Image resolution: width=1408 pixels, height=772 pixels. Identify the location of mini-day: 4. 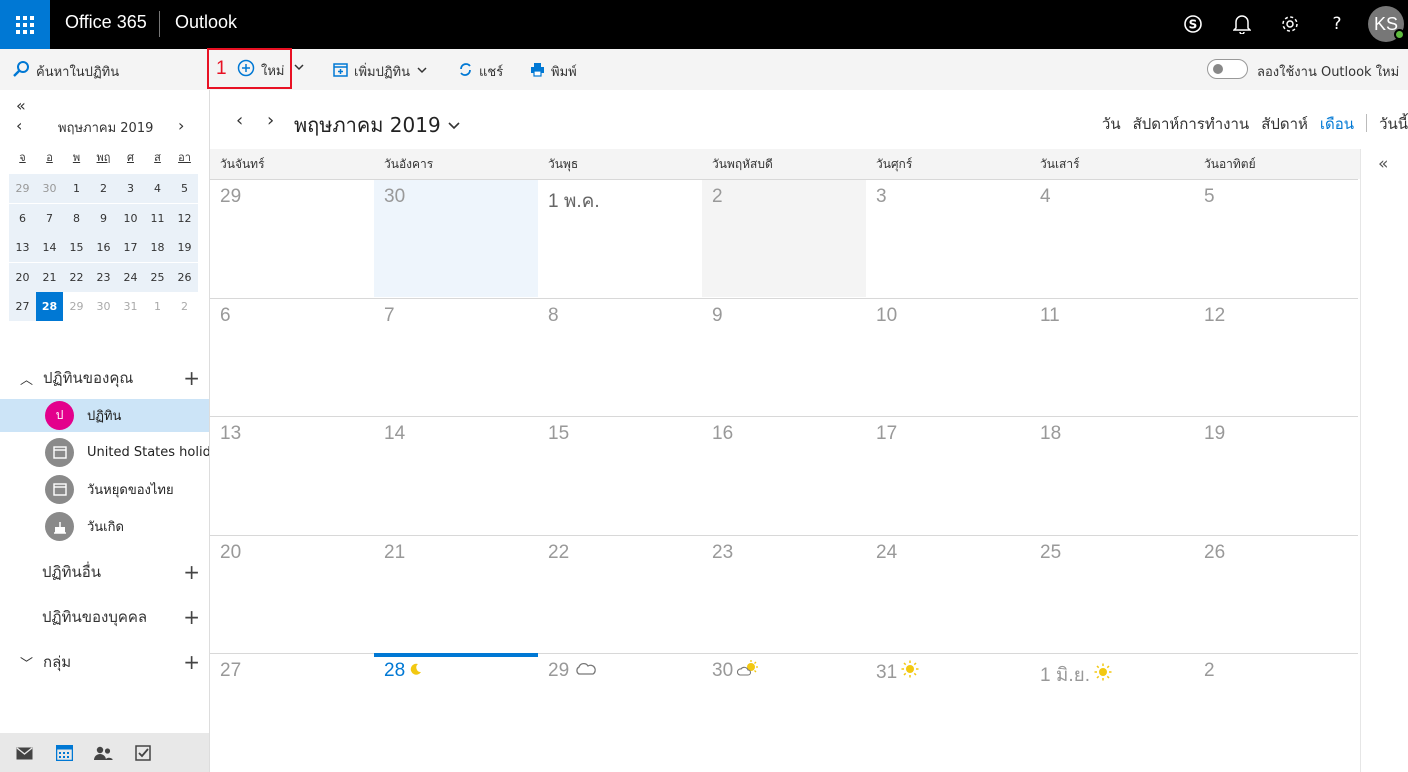
(157, 188).